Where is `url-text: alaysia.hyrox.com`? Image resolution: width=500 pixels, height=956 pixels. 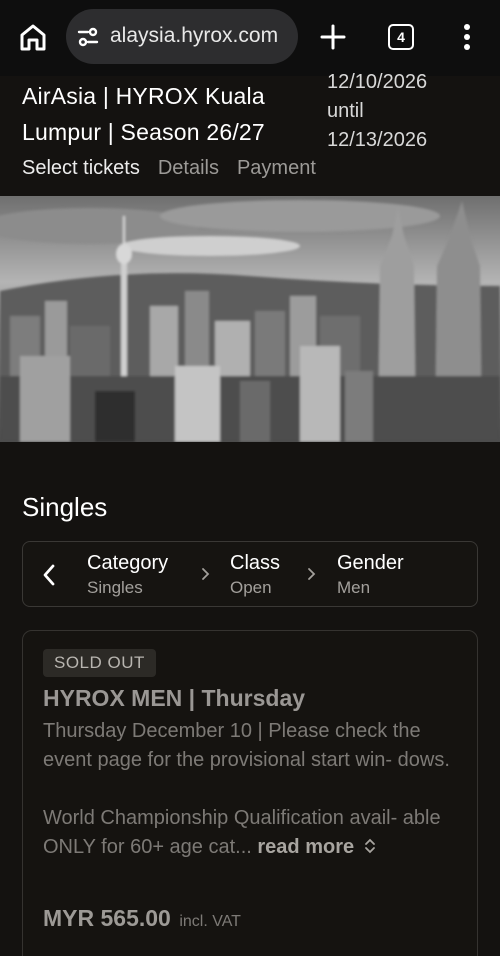 url-text: alaysia.hyrox.com is located at coordinates (200, 36).